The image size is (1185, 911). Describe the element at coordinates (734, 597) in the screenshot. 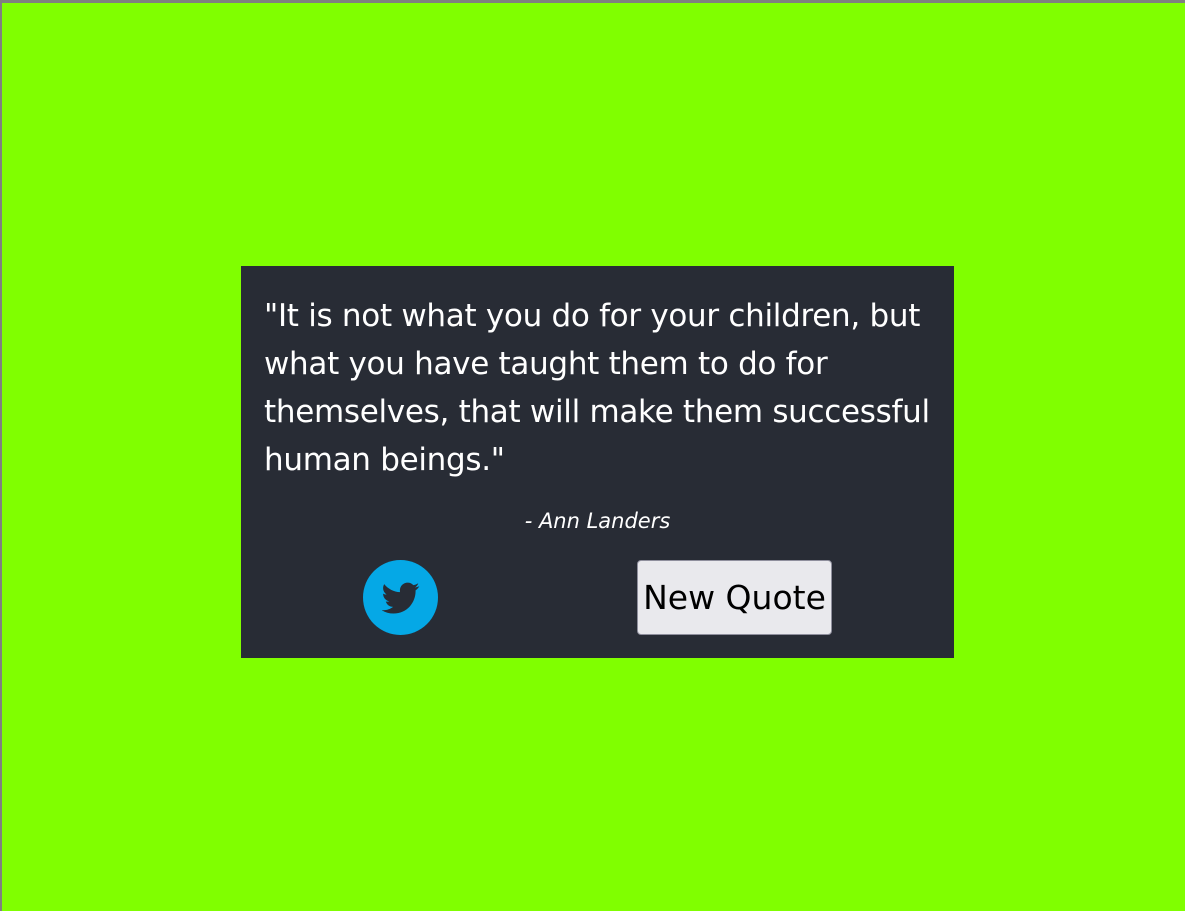

I see `new-quote-button: New Quote` at that location.